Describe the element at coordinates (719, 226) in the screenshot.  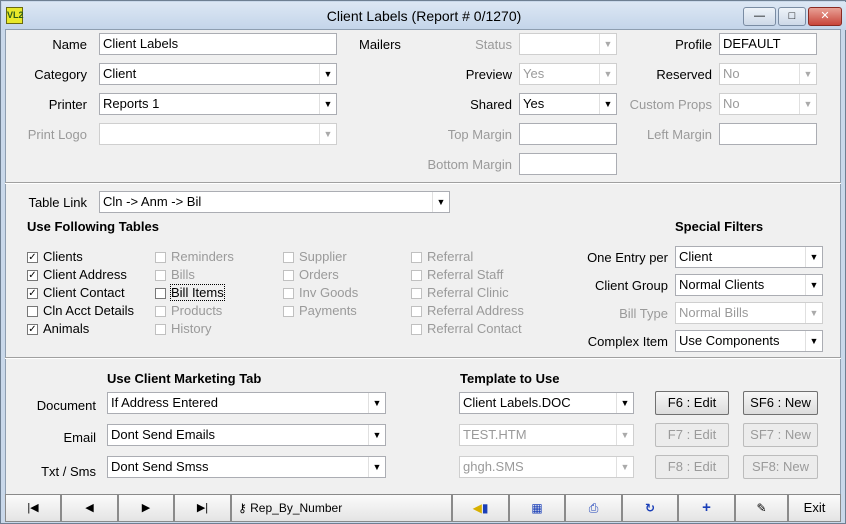
I see `special-filters-heading: Special Filters` at that location.